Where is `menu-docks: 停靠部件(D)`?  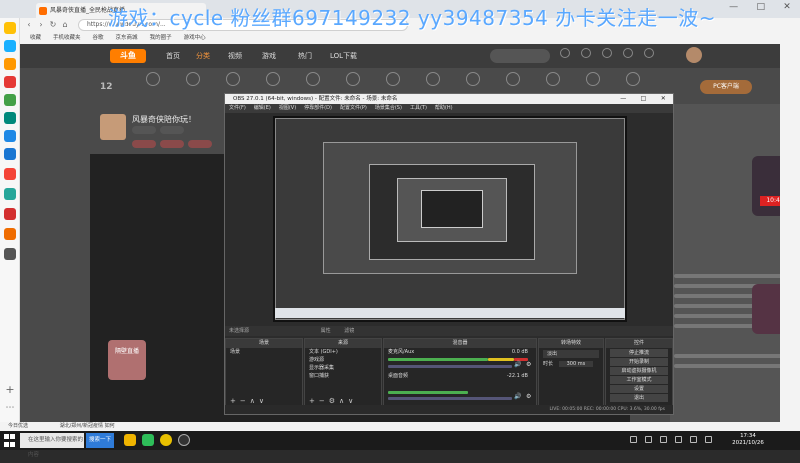 menu-docks: 停靠部件(D) is located at coordinates (318, 108).